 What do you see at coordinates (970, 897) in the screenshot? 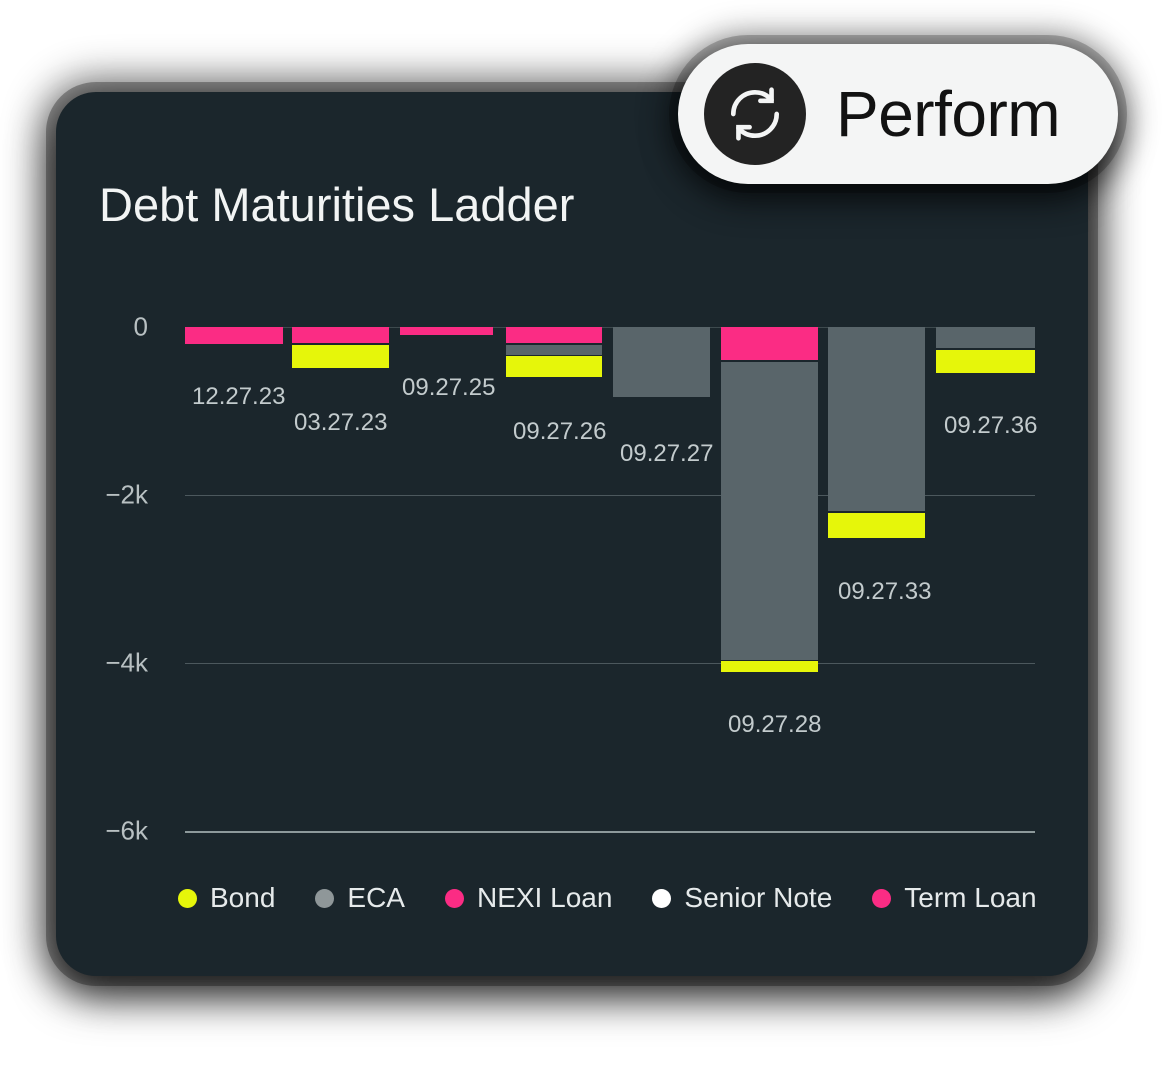
I see `legend-label: Term Loan` at bounding box center [970, 897].